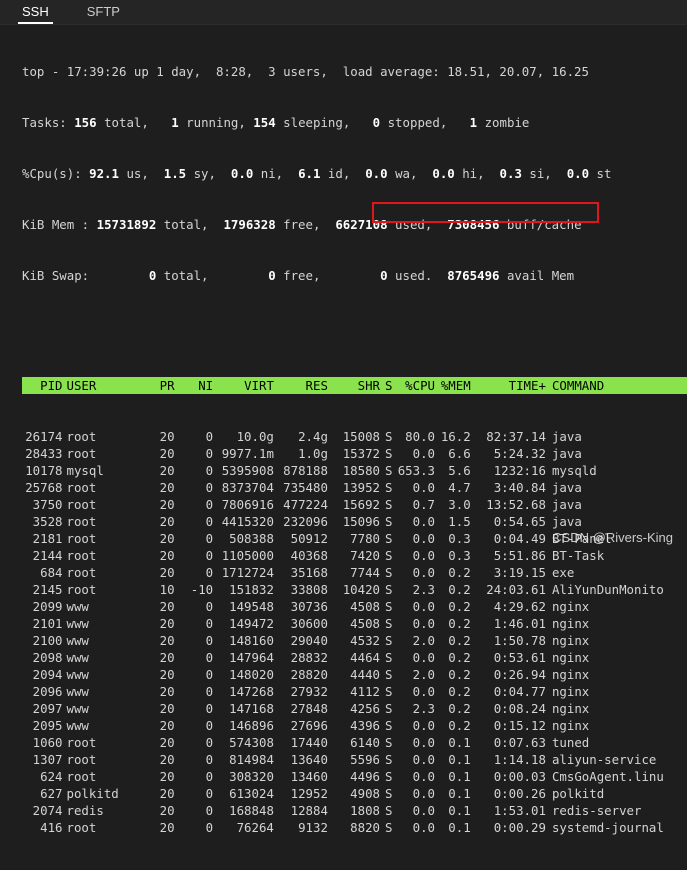 The height and width of the screenshot is (870, 687). What do you see at coordinates (453, 504) in the screenshot?
I see `cell-mem: 3.0` at bounding box center [453, 504].